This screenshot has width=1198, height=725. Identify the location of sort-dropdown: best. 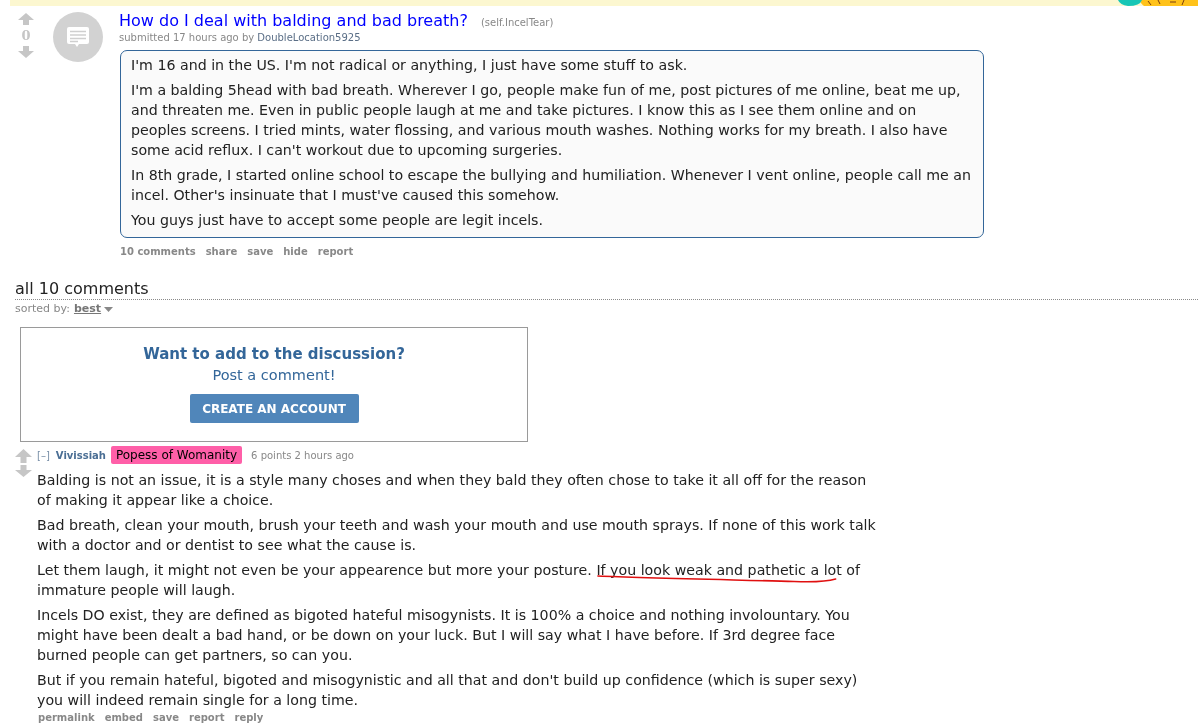
(93, 309).